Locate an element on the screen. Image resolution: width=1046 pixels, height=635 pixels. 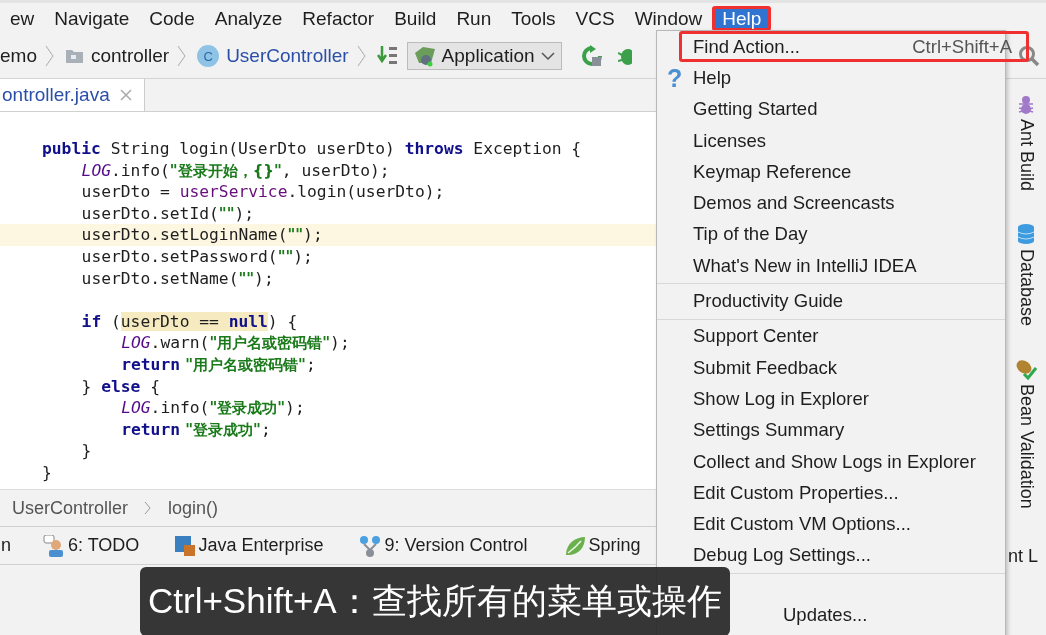
breadcrumb-item: controller is located at coordinates (130, 56).